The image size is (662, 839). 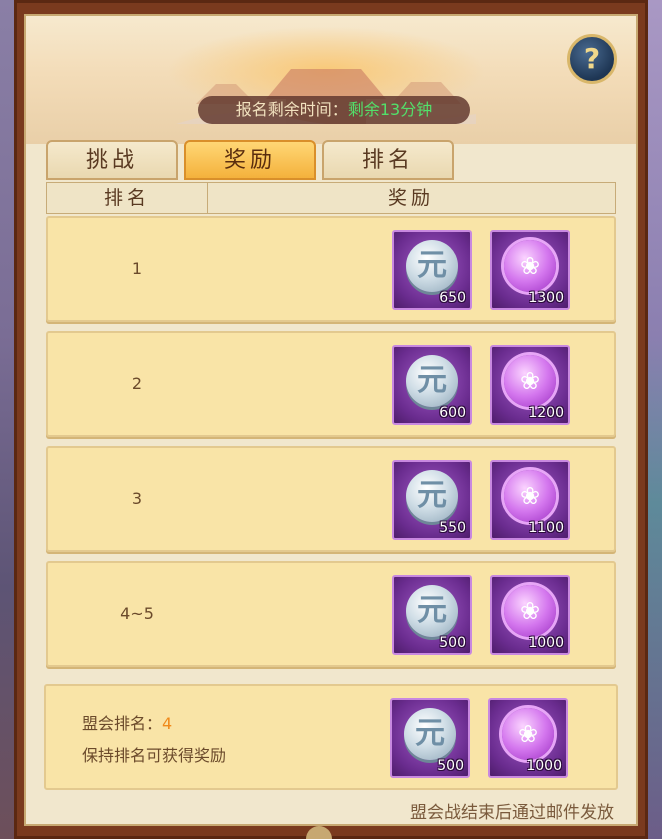 What do you see at coordinates (137, 383) in the screenshot?
I see `rank-label: 2` at bounding box center [137, 383].